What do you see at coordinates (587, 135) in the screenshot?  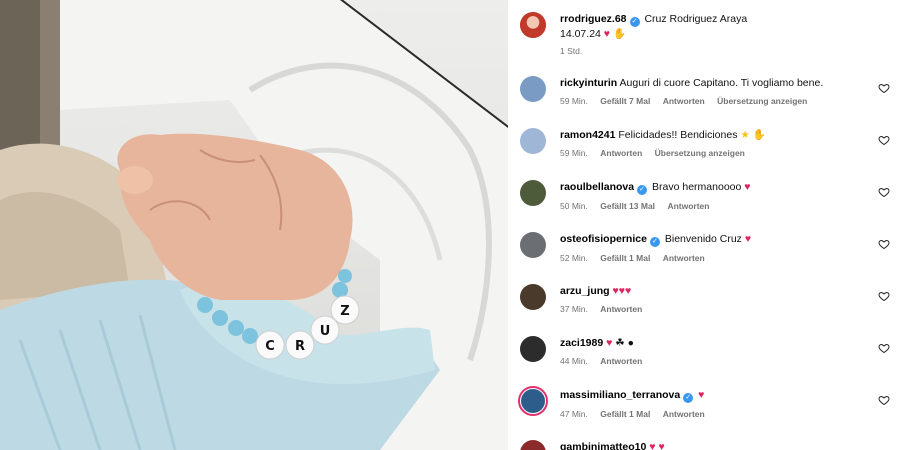 I see `comment-username: ramon4241` at bounding box center [587, 135].